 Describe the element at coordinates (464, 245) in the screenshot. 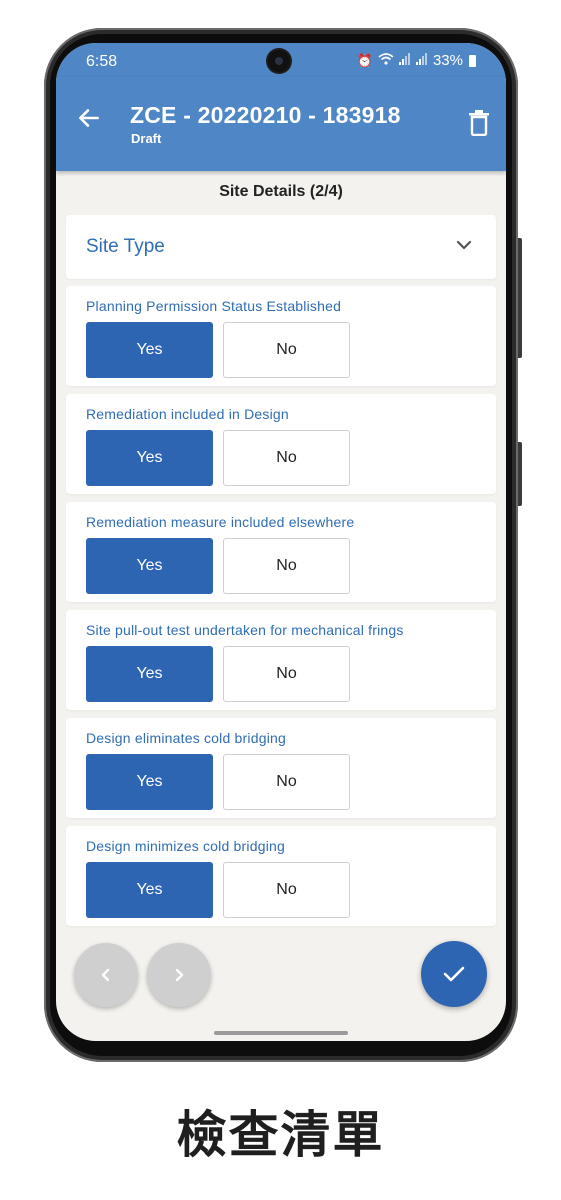

I see `chevron-down-icon` at that location.